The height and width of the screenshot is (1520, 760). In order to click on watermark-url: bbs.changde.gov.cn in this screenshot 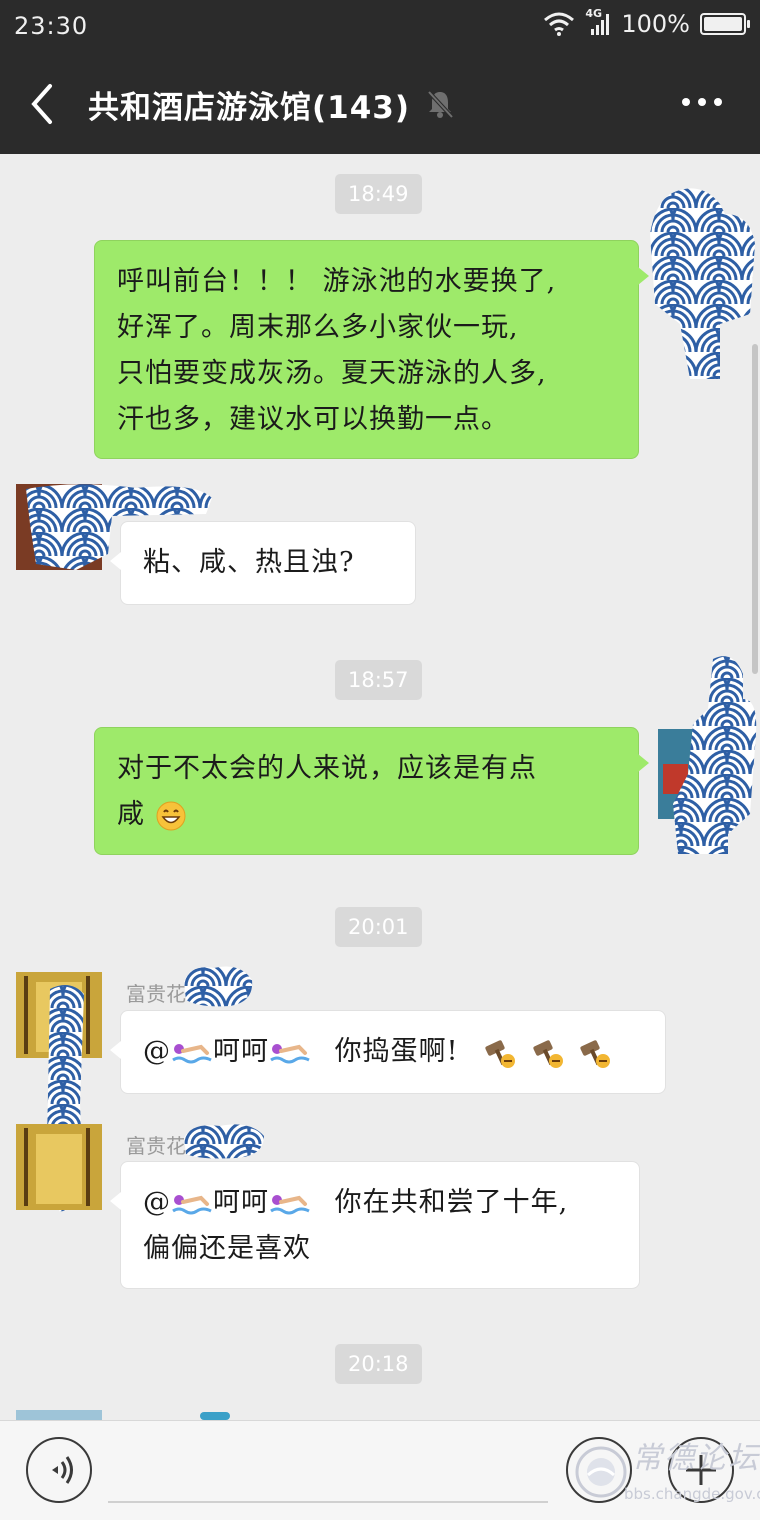, I will do `click(692, 1494)`.